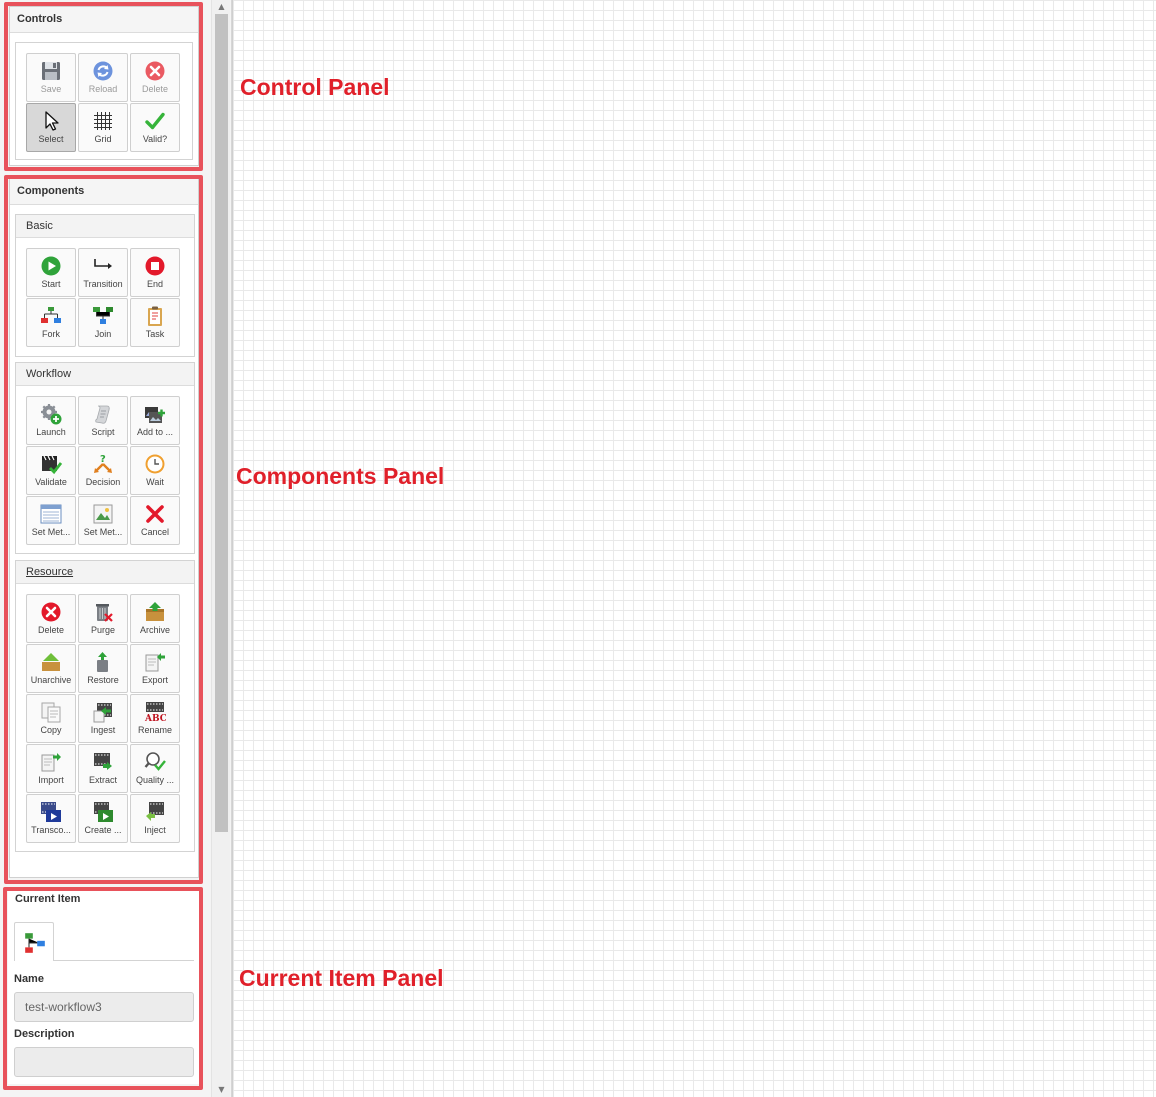 The width and height of the screenshot is (1156, 1097). I want to click on select-button: Select, so click(51, 127).